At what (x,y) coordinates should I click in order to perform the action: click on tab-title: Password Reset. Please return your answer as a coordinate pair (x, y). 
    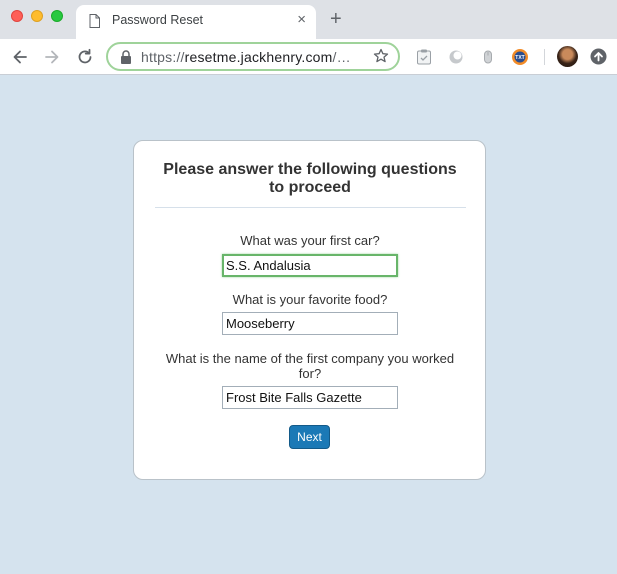
    Looking at the image, I should click on (158, 20).